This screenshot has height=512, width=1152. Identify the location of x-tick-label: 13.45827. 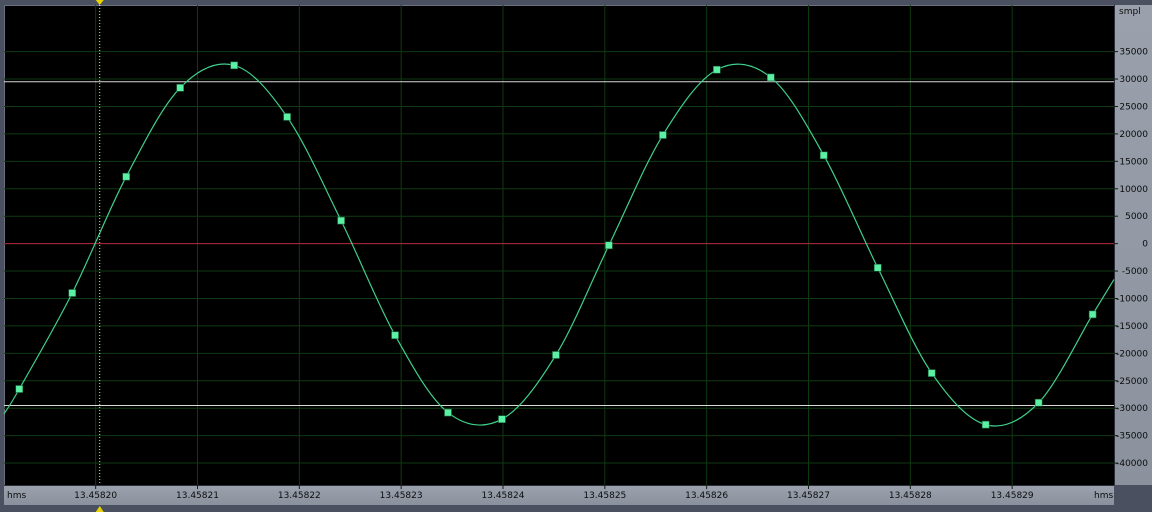
(808, 496).